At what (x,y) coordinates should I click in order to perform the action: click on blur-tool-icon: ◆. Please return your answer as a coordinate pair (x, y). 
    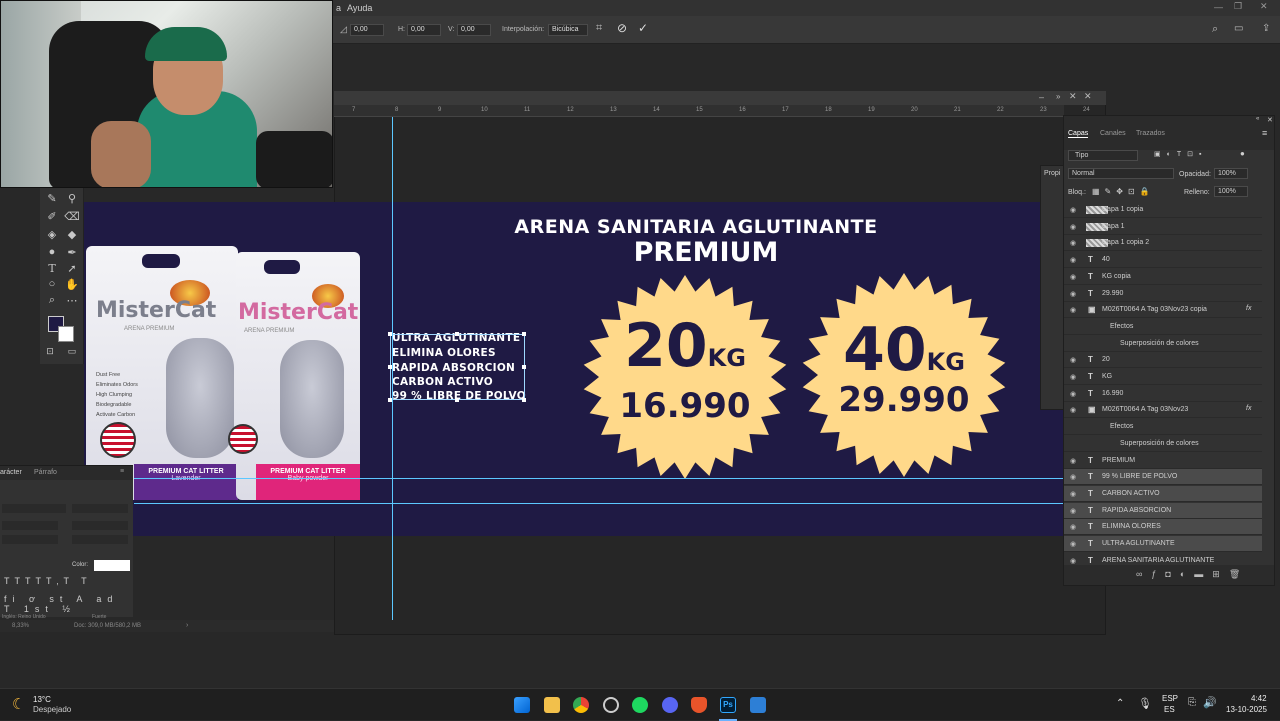
    Looking at the image, I should click on (72, 234).